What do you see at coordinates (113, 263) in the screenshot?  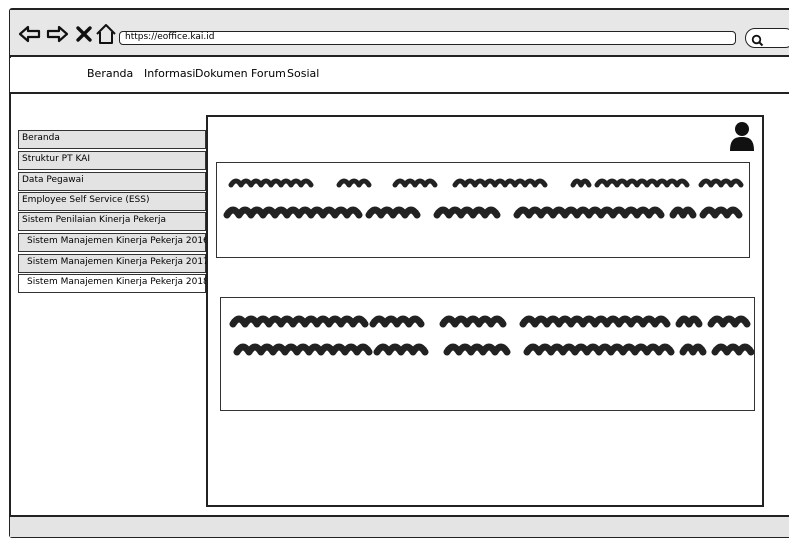 I see `sidebar-item-smk-2017: Sistem Manajemen Kinerja Pekerja 2017` at bounding box center [113, 263].